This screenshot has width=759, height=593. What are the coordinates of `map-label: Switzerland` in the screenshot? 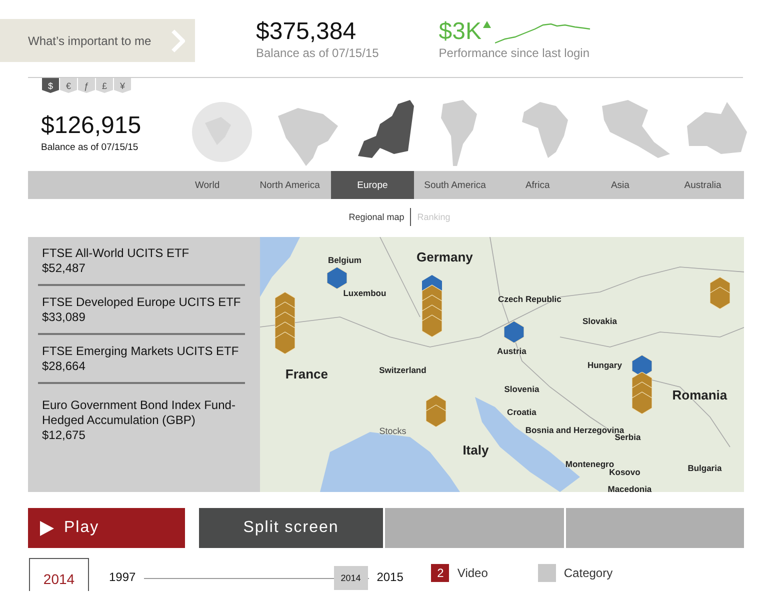 It's located at (402, 370).